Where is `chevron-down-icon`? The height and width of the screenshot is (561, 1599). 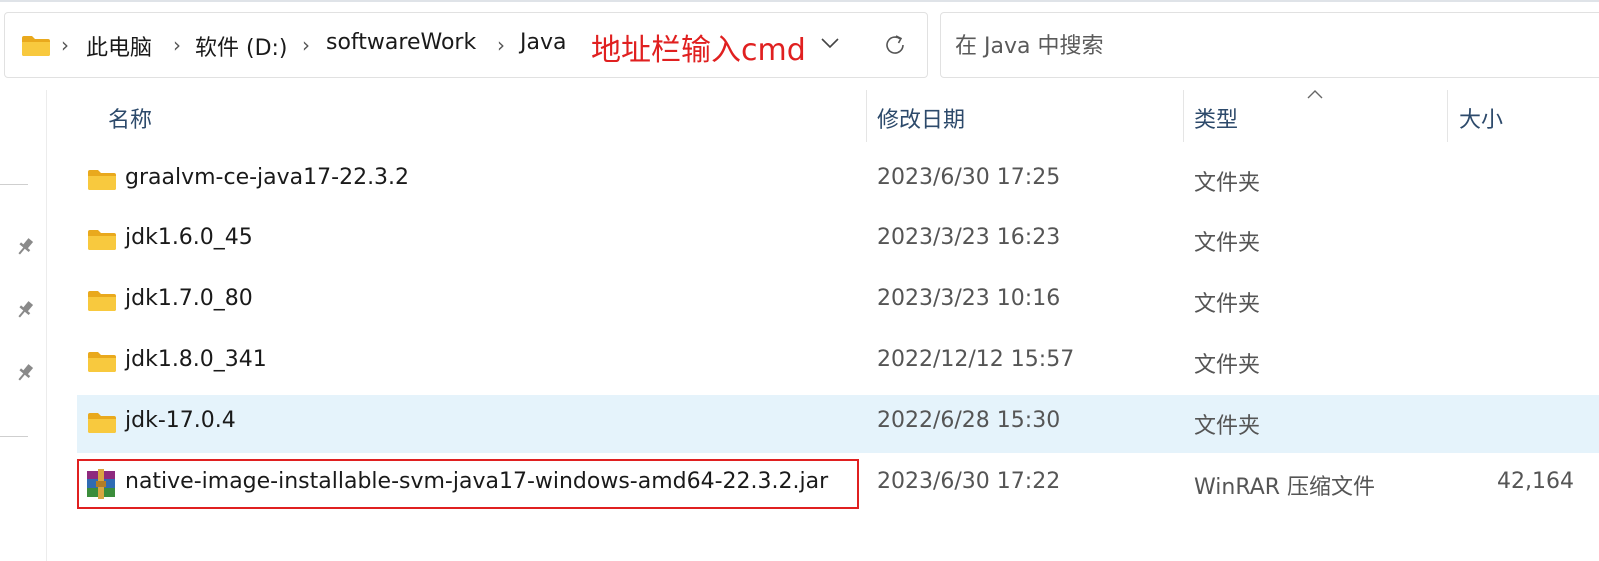
chevron-down-icon is located at coordinates (830, 44).